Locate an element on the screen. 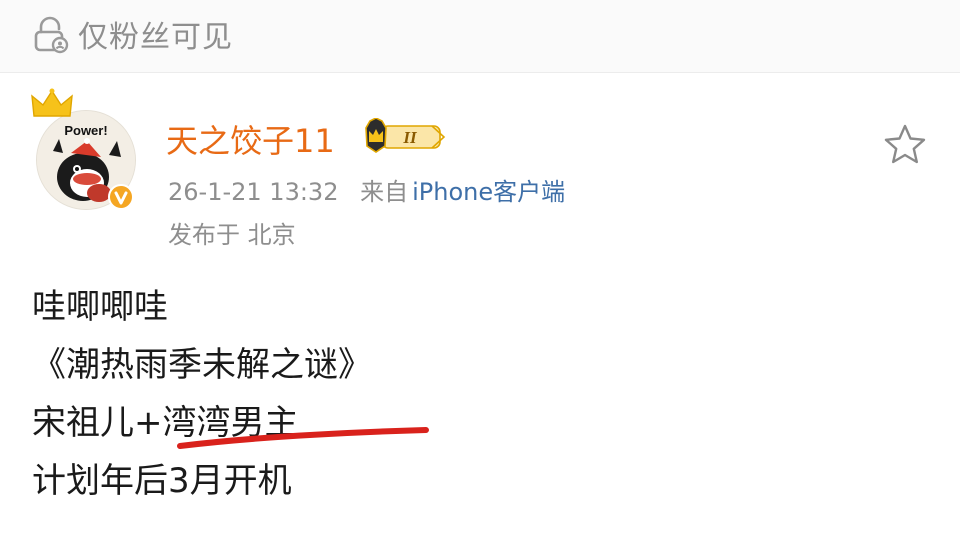 Image resolution: width=960 pixels, height=540 pixels. crown-icon is located at coordinates (52, 102).